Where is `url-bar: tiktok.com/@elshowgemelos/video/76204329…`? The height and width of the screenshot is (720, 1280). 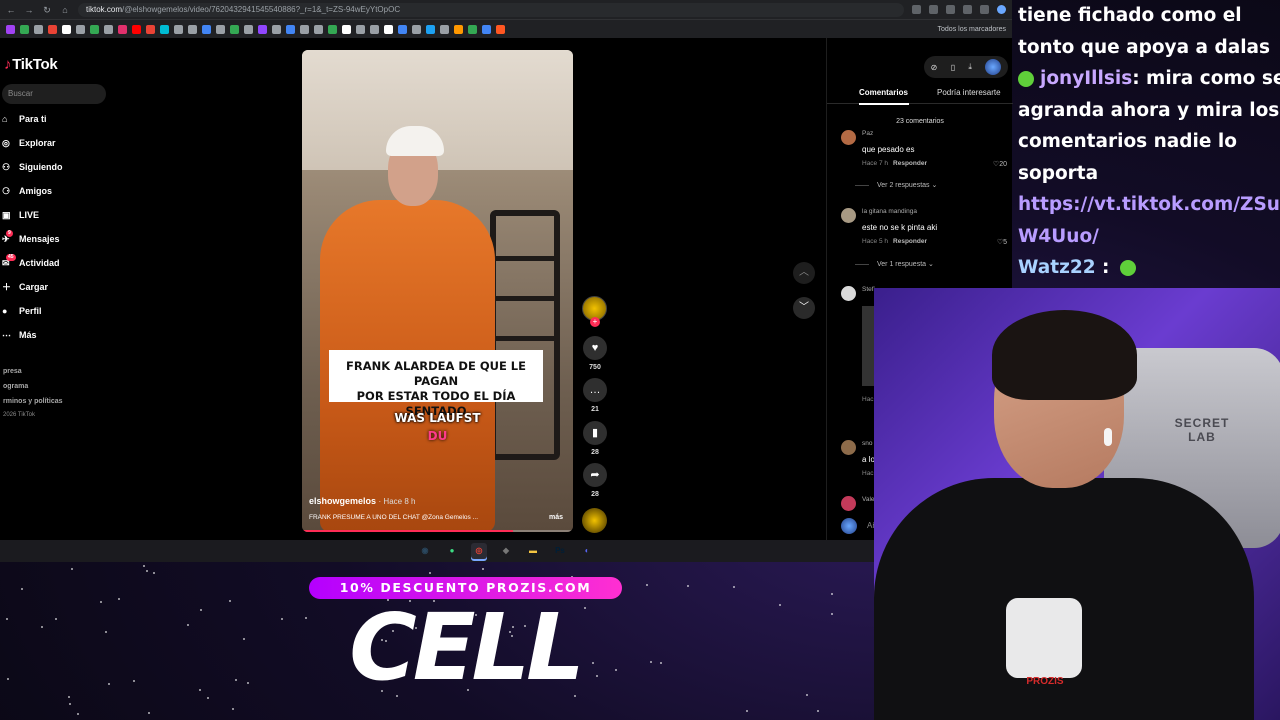 url-bar: tiktok.com/@elshowgemelos/video/76204329… is located at coordinates (491, 9).